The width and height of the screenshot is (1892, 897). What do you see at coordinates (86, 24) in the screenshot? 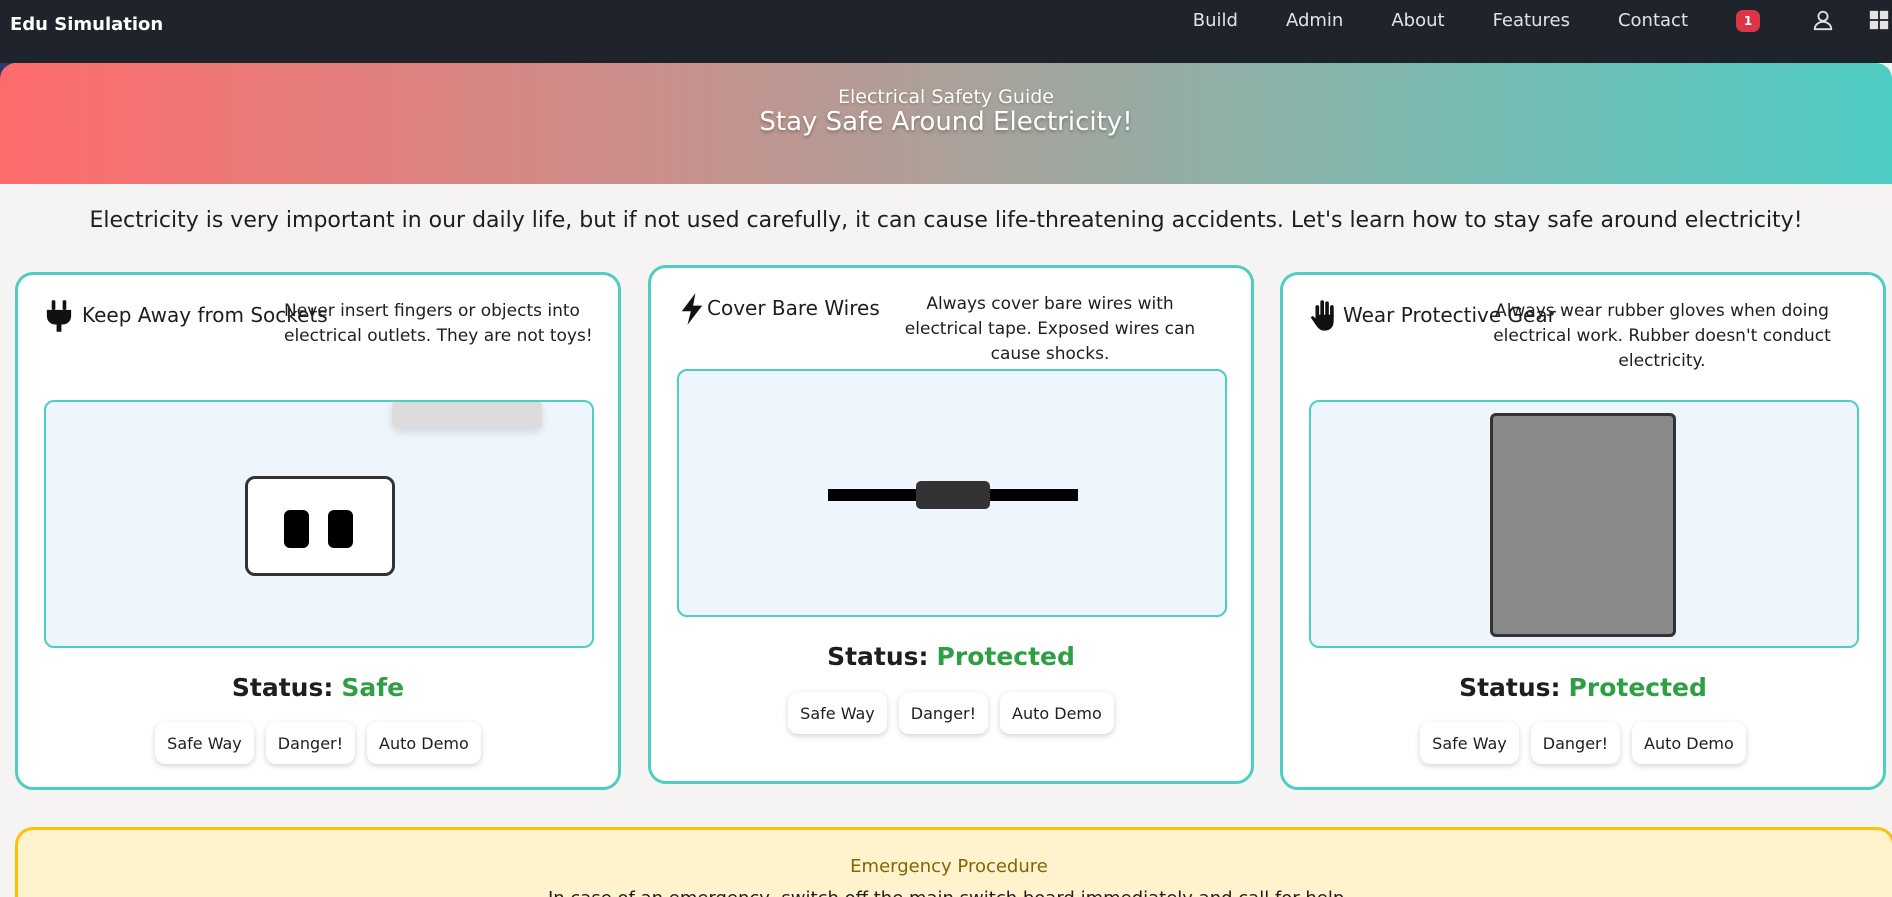
I see `brand-logo: Edu Simulation` at bounding box center [86, 24].